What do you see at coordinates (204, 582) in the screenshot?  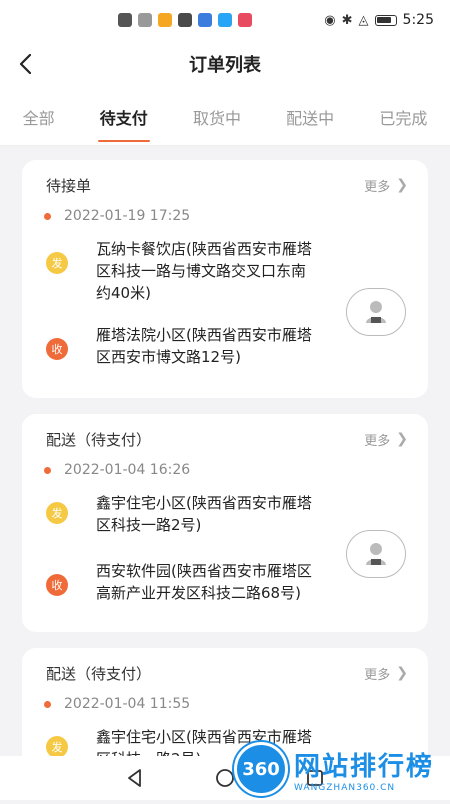 I see `receiver-address: 西安软件园(陕西省西安市雁塔区高新产业开发区科技二路68号)` at bounding box center [204, 582].